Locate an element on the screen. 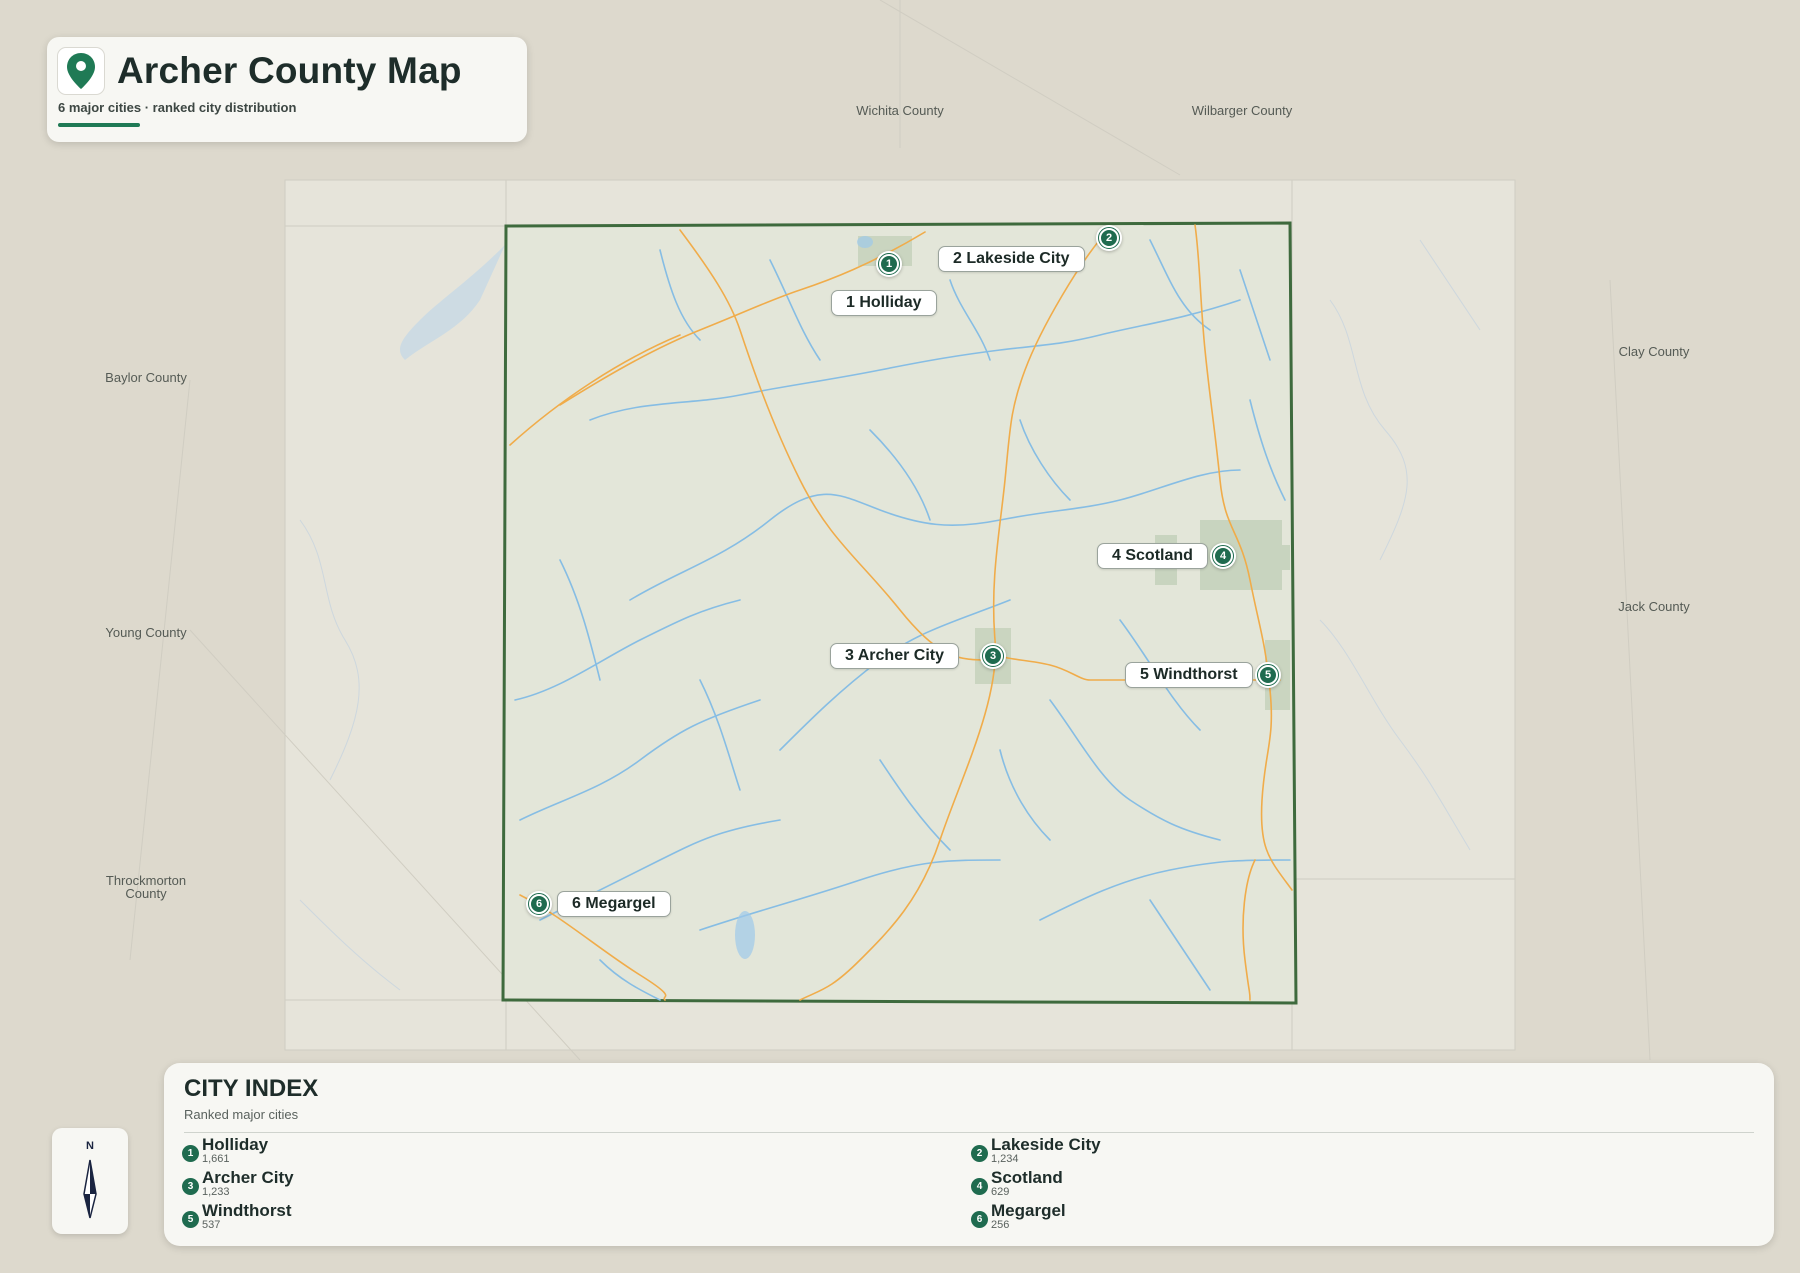 The height and width of the screenshot is (1273, 1800). index-city-population: 1,234 is located at coordinates (1005, 1159).